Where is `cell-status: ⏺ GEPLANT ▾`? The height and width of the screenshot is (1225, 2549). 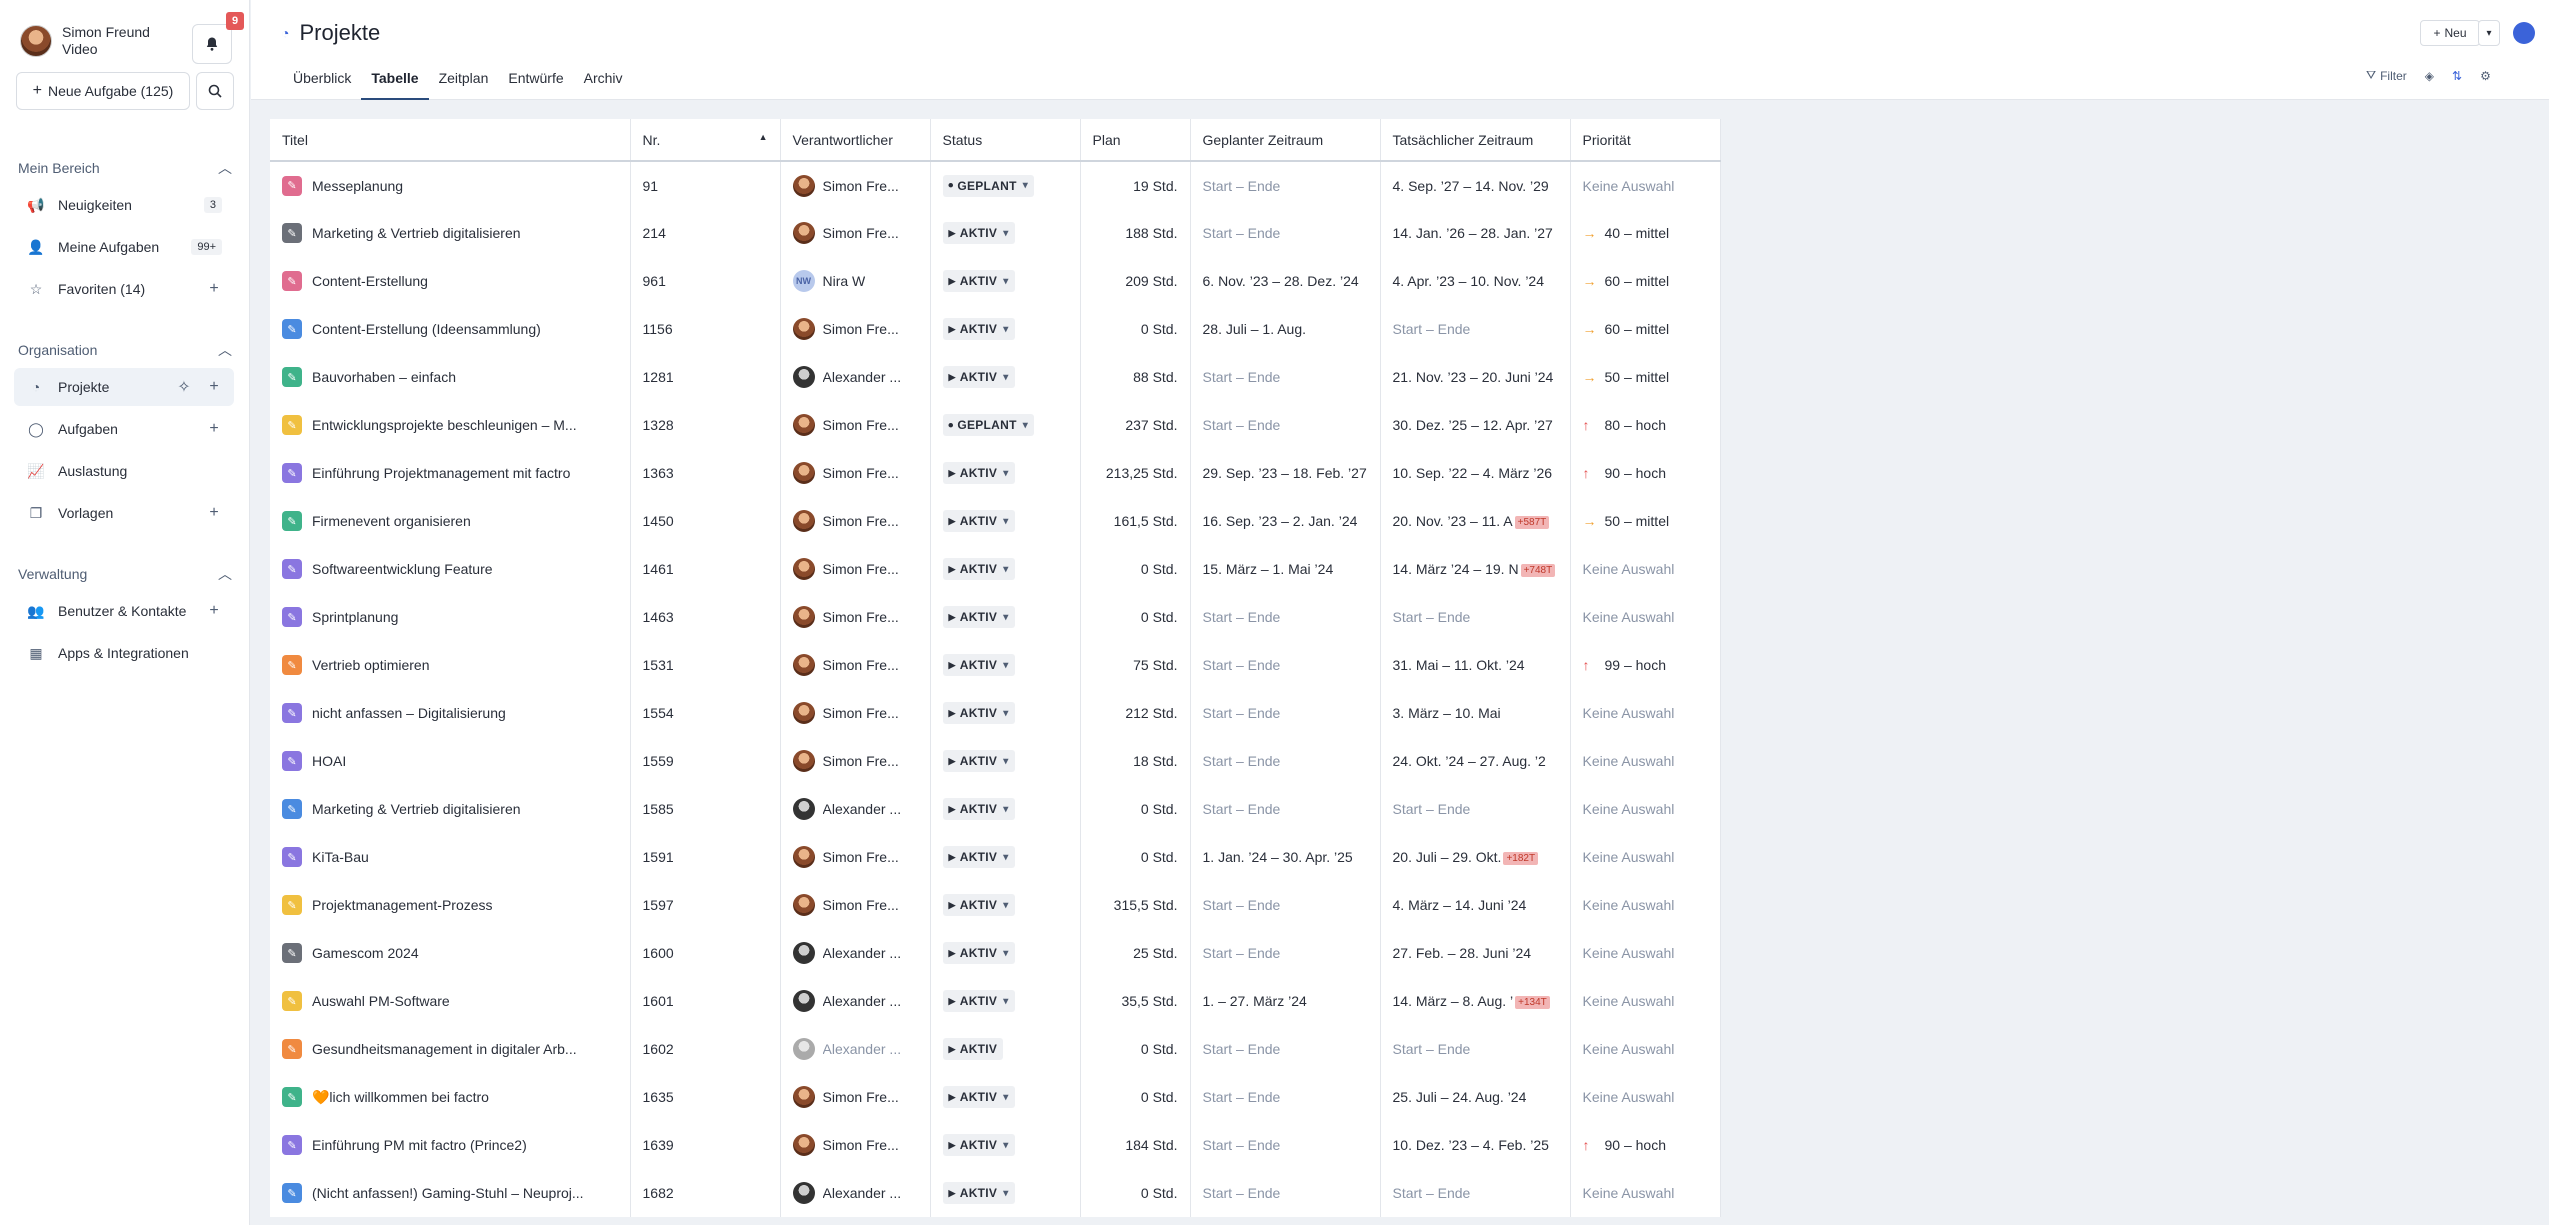
cell-status: ⏺ GEPLANT ▾ is located at coordinates (1005, 185).